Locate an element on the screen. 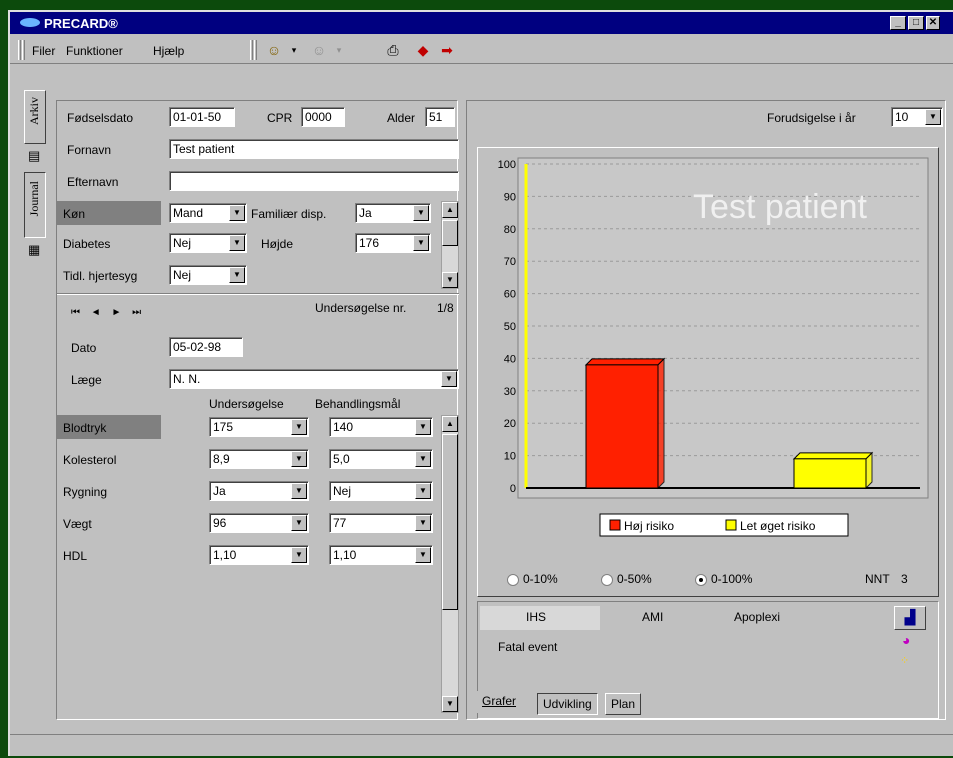 The image size is (953, 758). exam-goal-value: 77 is located at coordinates (340, 523).